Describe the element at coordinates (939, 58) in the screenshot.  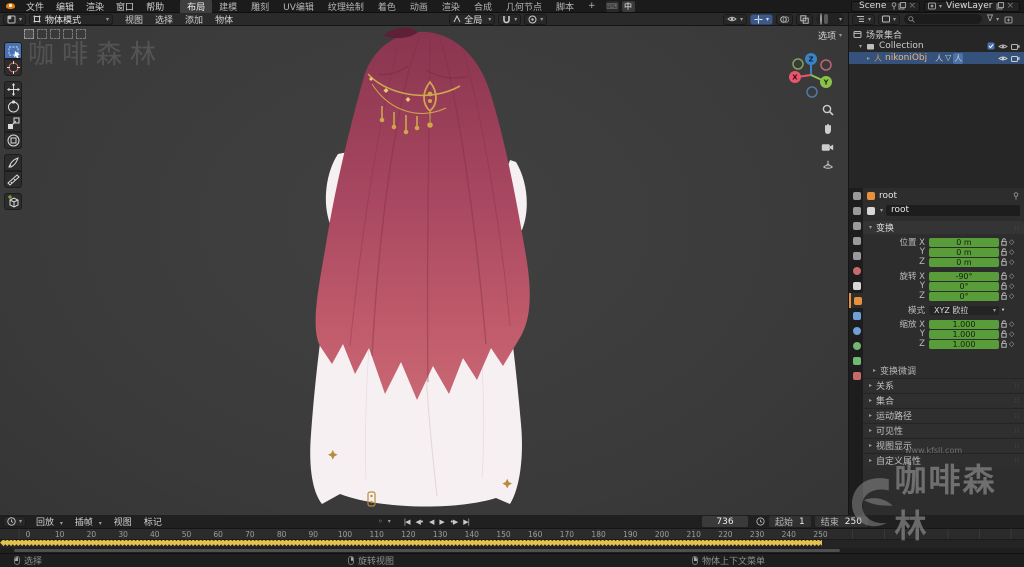
I see `armature-data-icon: 人` at that location.